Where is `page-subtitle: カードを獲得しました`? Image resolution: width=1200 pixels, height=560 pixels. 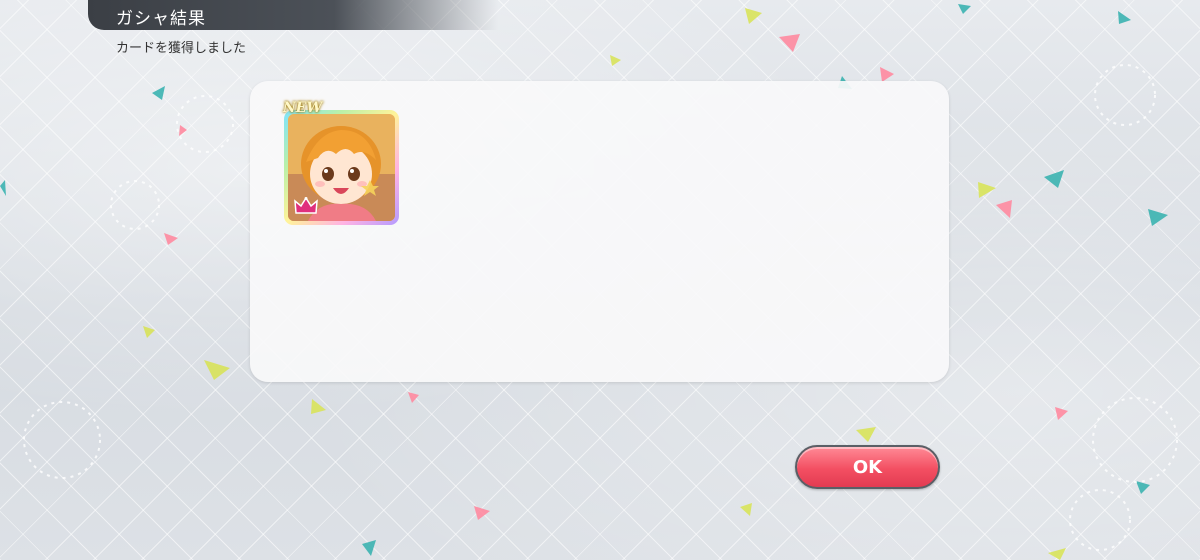
page-subtitle: カードを獲得しました is located at coordinates (181, 48).